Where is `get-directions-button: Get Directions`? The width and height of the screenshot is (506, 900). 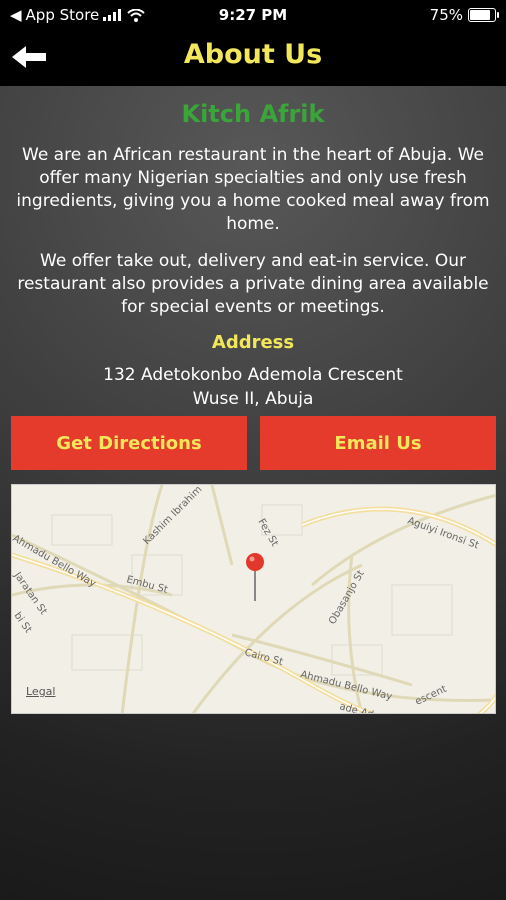
get-directions-button: Get Directions is located at coordinates (129, 443).